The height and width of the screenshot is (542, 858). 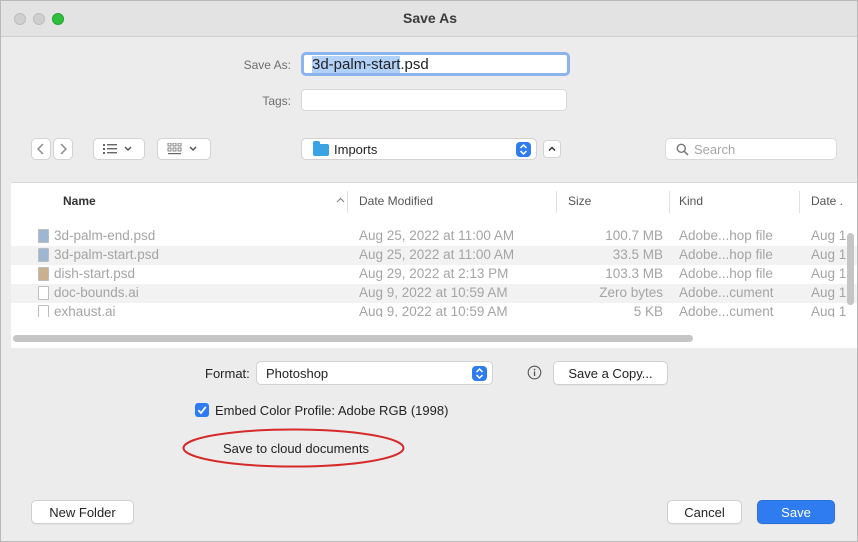 What do you see at coordinates (356, 149) in the screenshot?
I see `location-label: Imports` at bounding box center [356, 149].